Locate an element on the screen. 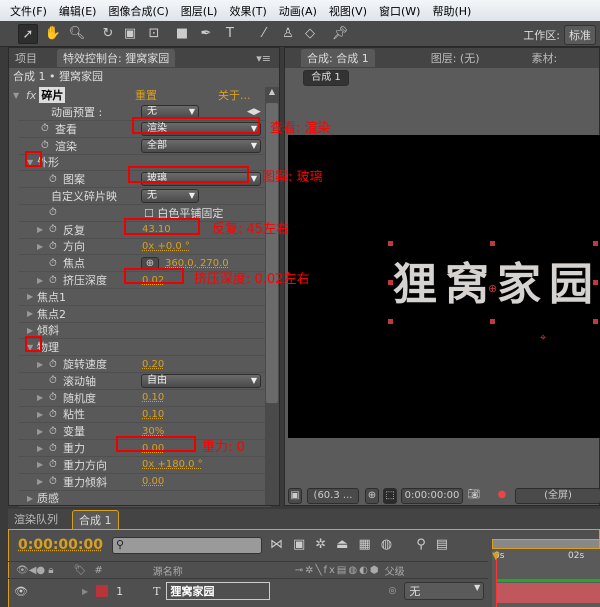 This screenshot has height=607, width=600. playhead-handle-icon: ▼ is located at coordinates (496, 556).